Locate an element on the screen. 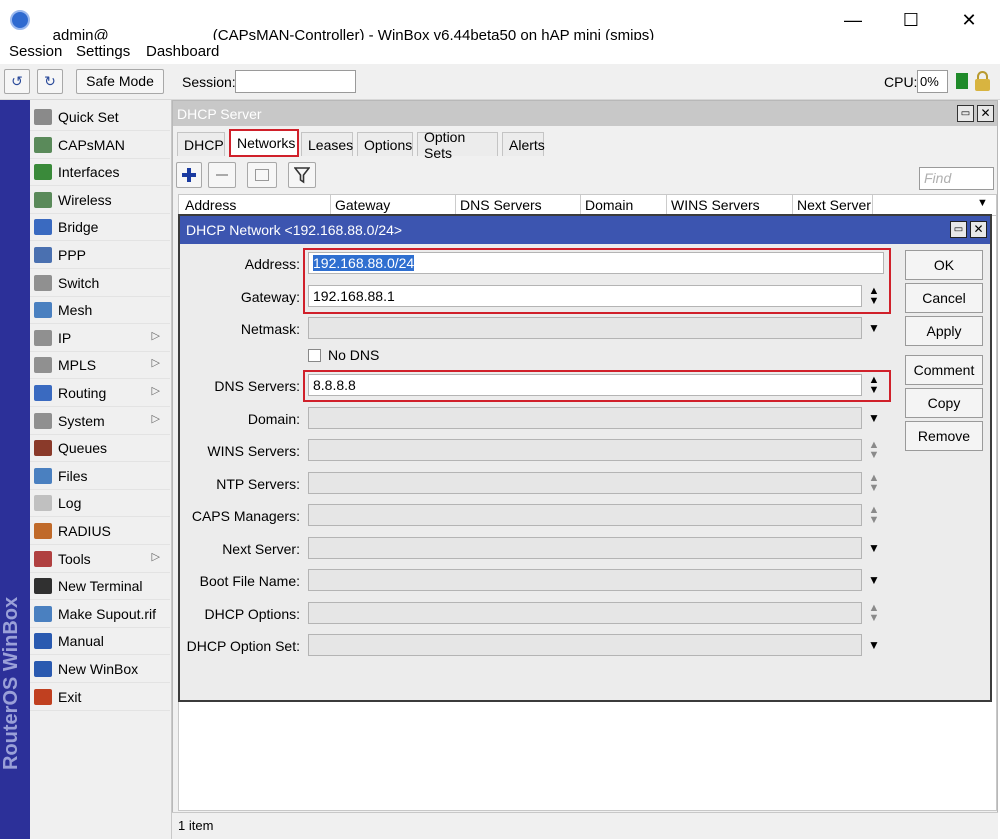 The image size is (1000, 839). dhcp-close-button: ✕ is located at coordinates (985, 113).